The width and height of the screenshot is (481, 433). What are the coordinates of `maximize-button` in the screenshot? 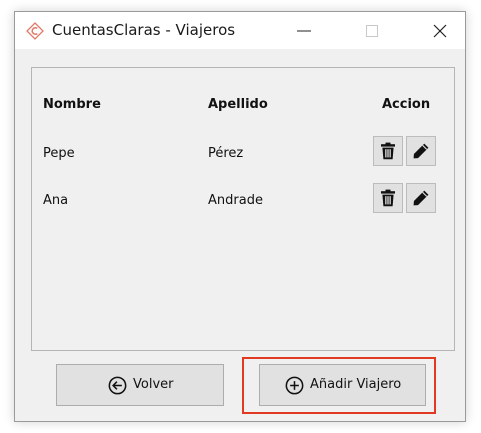 It's located at (372, 30).